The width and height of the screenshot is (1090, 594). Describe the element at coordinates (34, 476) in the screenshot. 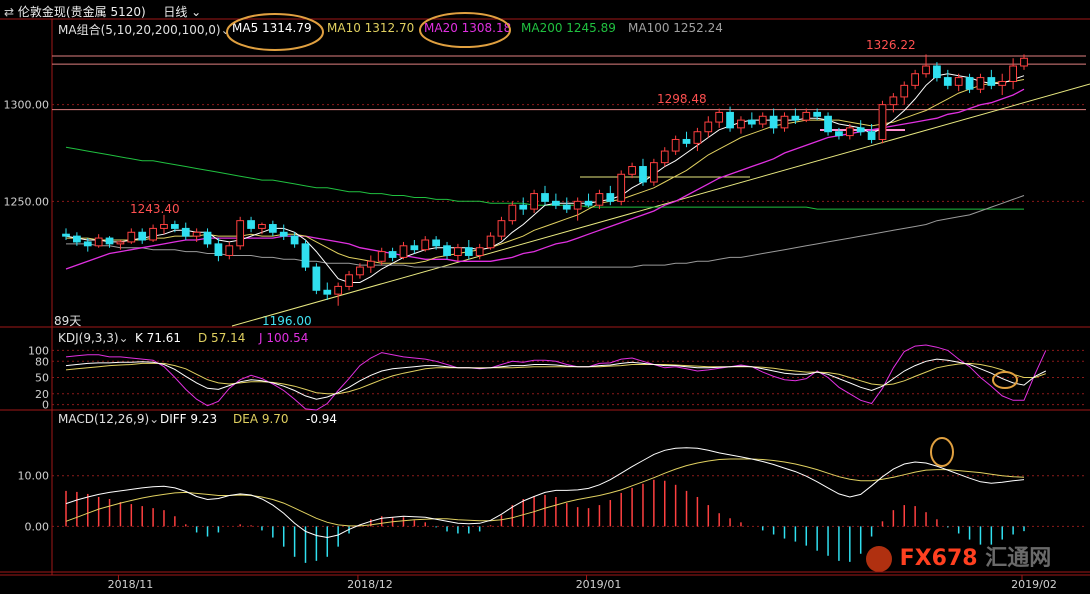

I see `macd-tick-label: 10.00` at that location.